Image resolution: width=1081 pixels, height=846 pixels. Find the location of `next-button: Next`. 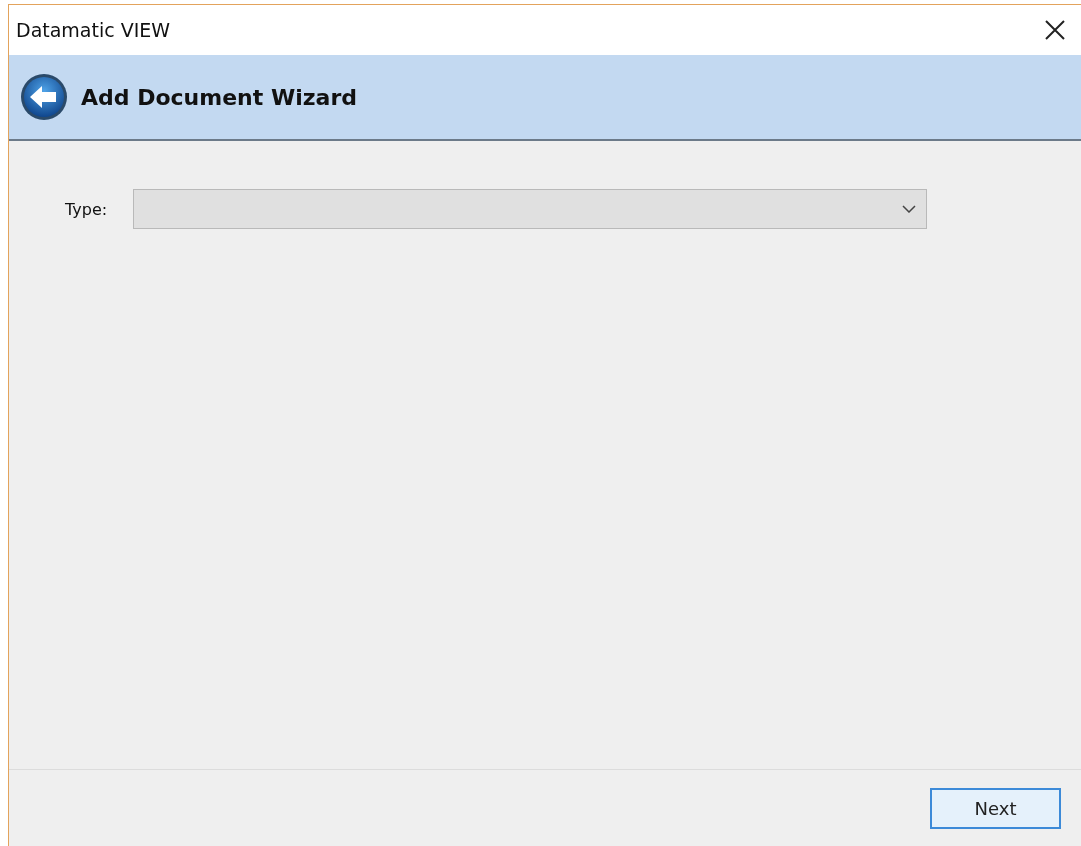

next-button: Next is located at coordinates (995, 808).